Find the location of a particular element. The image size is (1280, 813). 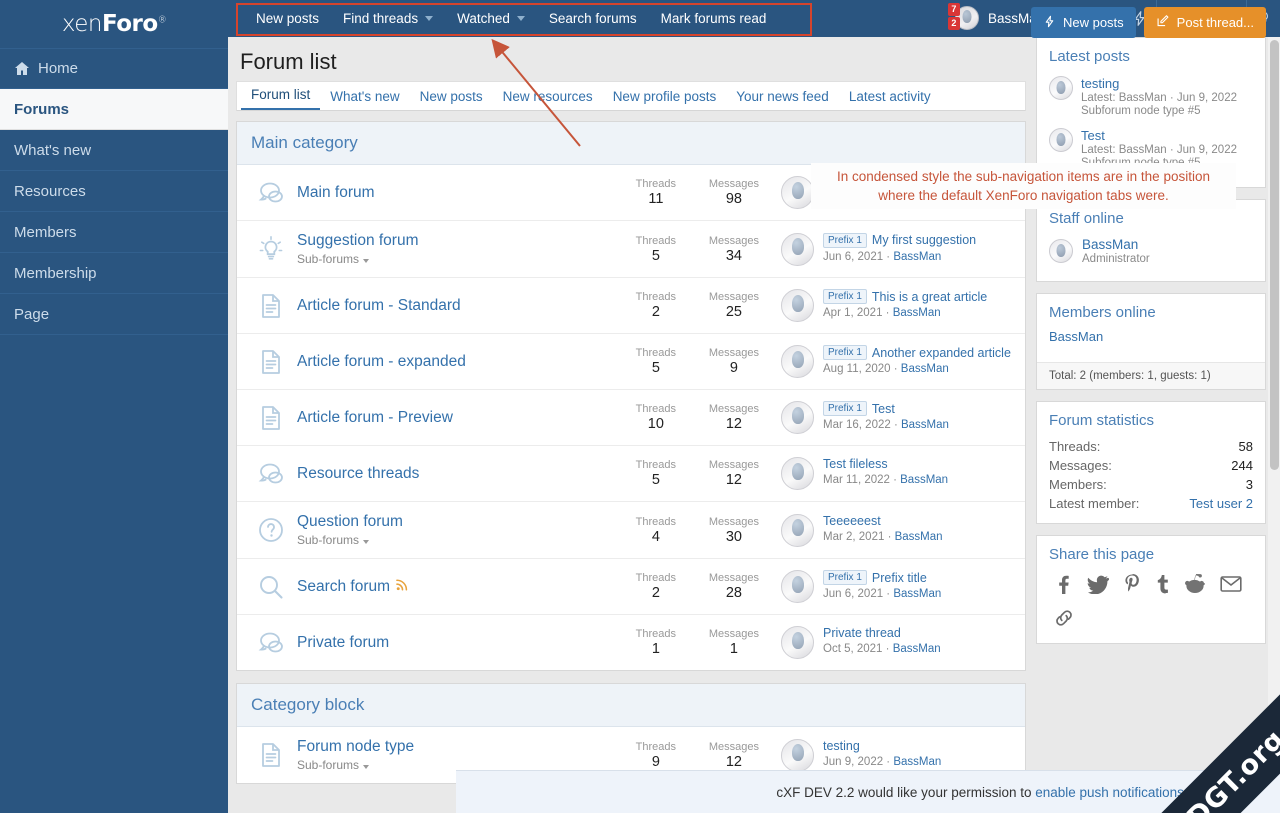

last-post-title: Teeeeeest is located at coordinates (852, 521).